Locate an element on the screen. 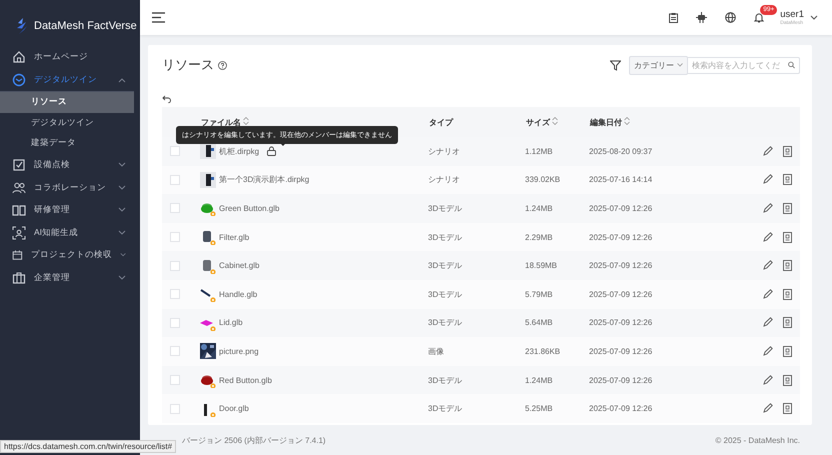 The height and width of the screenshot is (455, 832). chevron-down-icon is located at coordinates (814, 17).